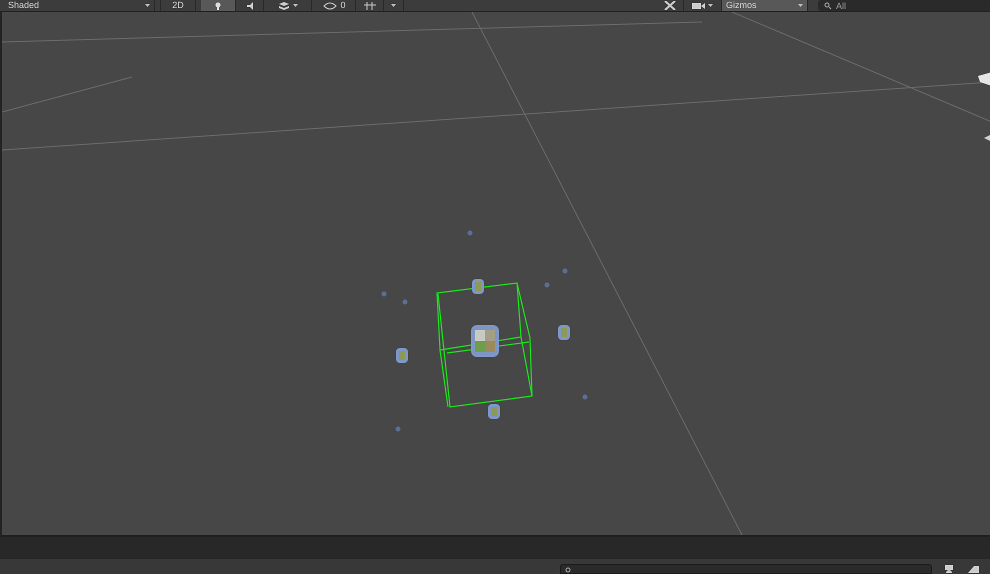 Image resolution: width=990 pixels, height=574 pixels. What do you see at coordinates (698, 5) in the screenshot?
I see `camera-icon` at bounding box center [698, 5].